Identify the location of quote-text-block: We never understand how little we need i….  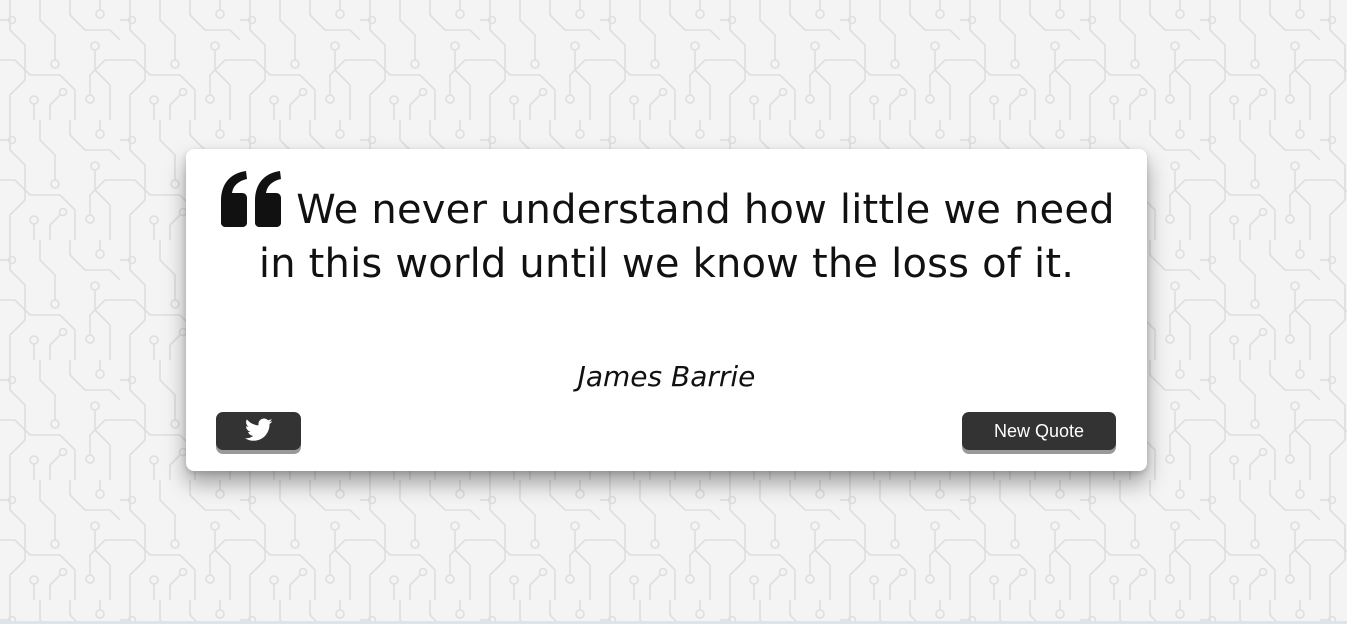
(666, 231).